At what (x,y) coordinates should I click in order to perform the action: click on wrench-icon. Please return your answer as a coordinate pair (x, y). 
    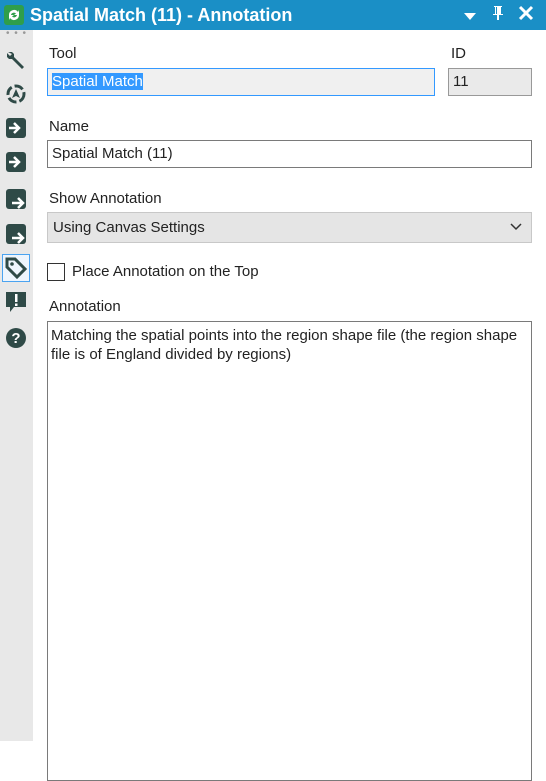
    Looking at the image, I should click on (16, 60).